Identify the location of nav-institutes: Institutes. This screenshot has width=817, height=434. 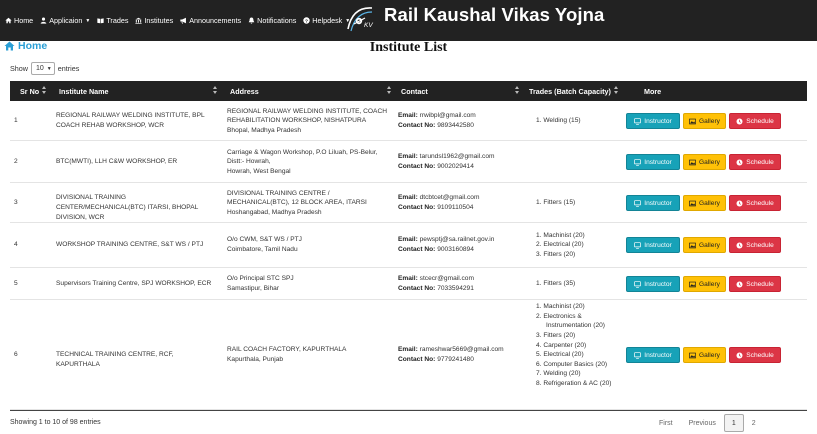
(154, 20).